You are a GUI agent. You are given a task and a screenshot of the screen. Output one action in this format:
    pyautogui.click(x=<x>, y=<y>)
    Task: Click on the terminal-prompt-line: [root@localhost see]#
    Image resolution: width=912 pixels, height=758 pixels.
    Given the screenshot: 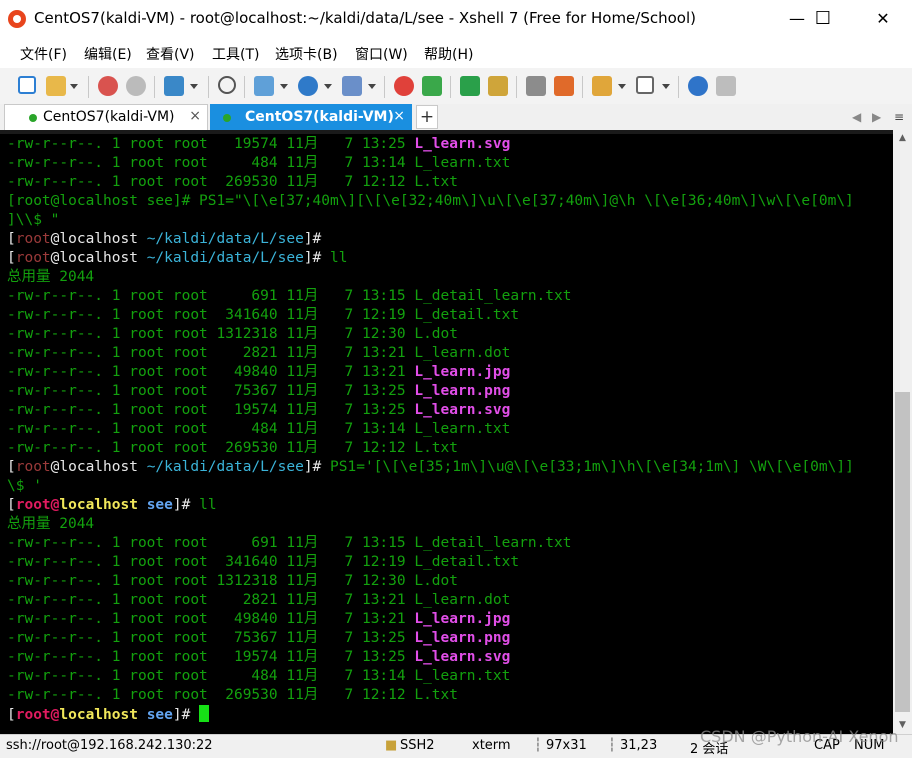 What is the action you would take?
    pyautogui.click(x=108, y=714)
    